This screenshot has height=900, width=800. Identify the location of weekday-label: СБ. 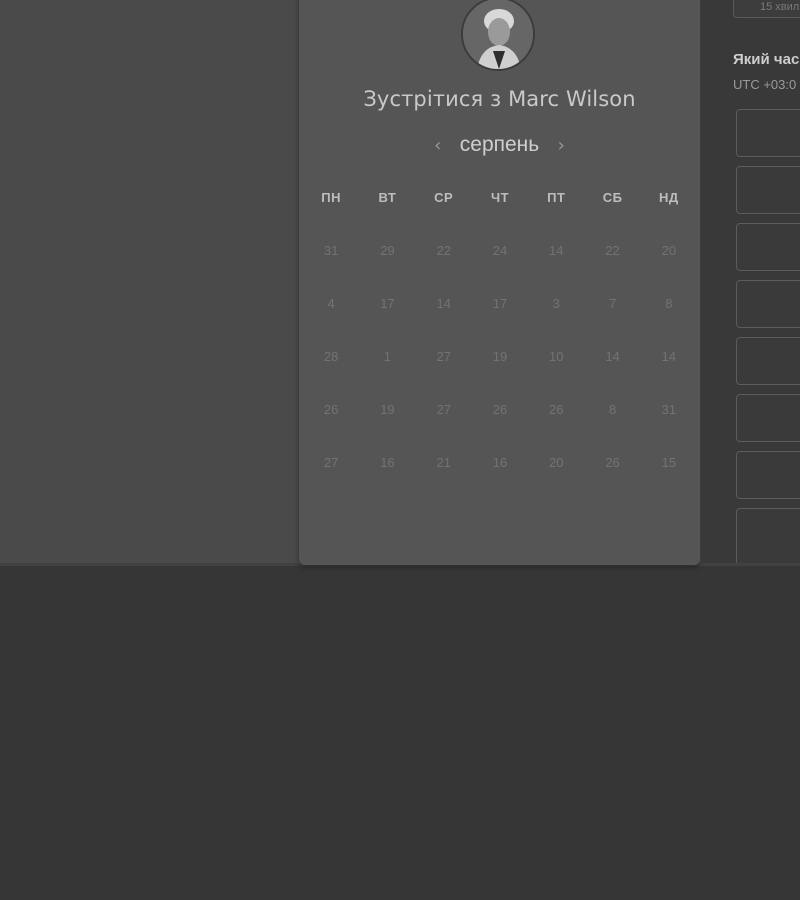
(612, 197).